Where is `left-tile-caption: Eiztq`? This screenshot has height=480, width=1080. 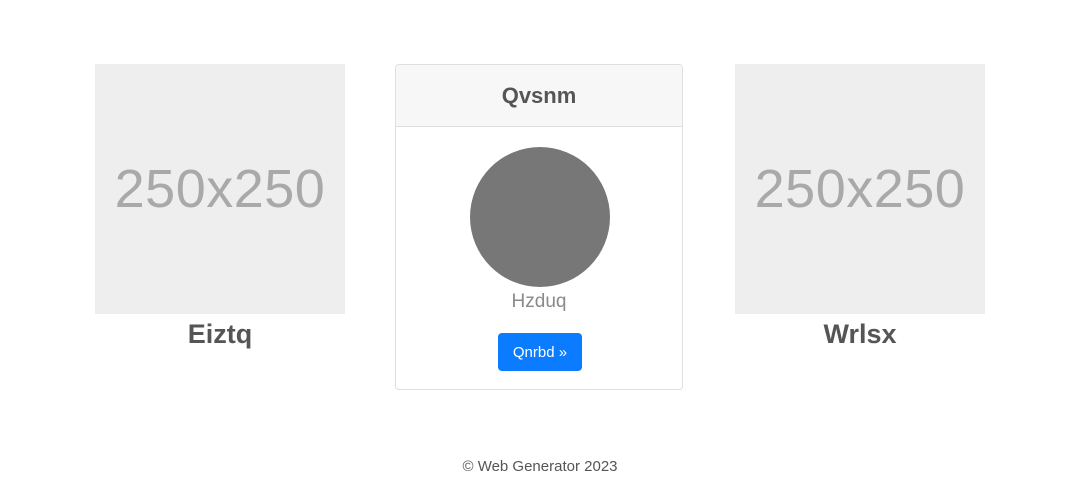 left-tile-caption: Eiztq is located at coordinates (220, 333).